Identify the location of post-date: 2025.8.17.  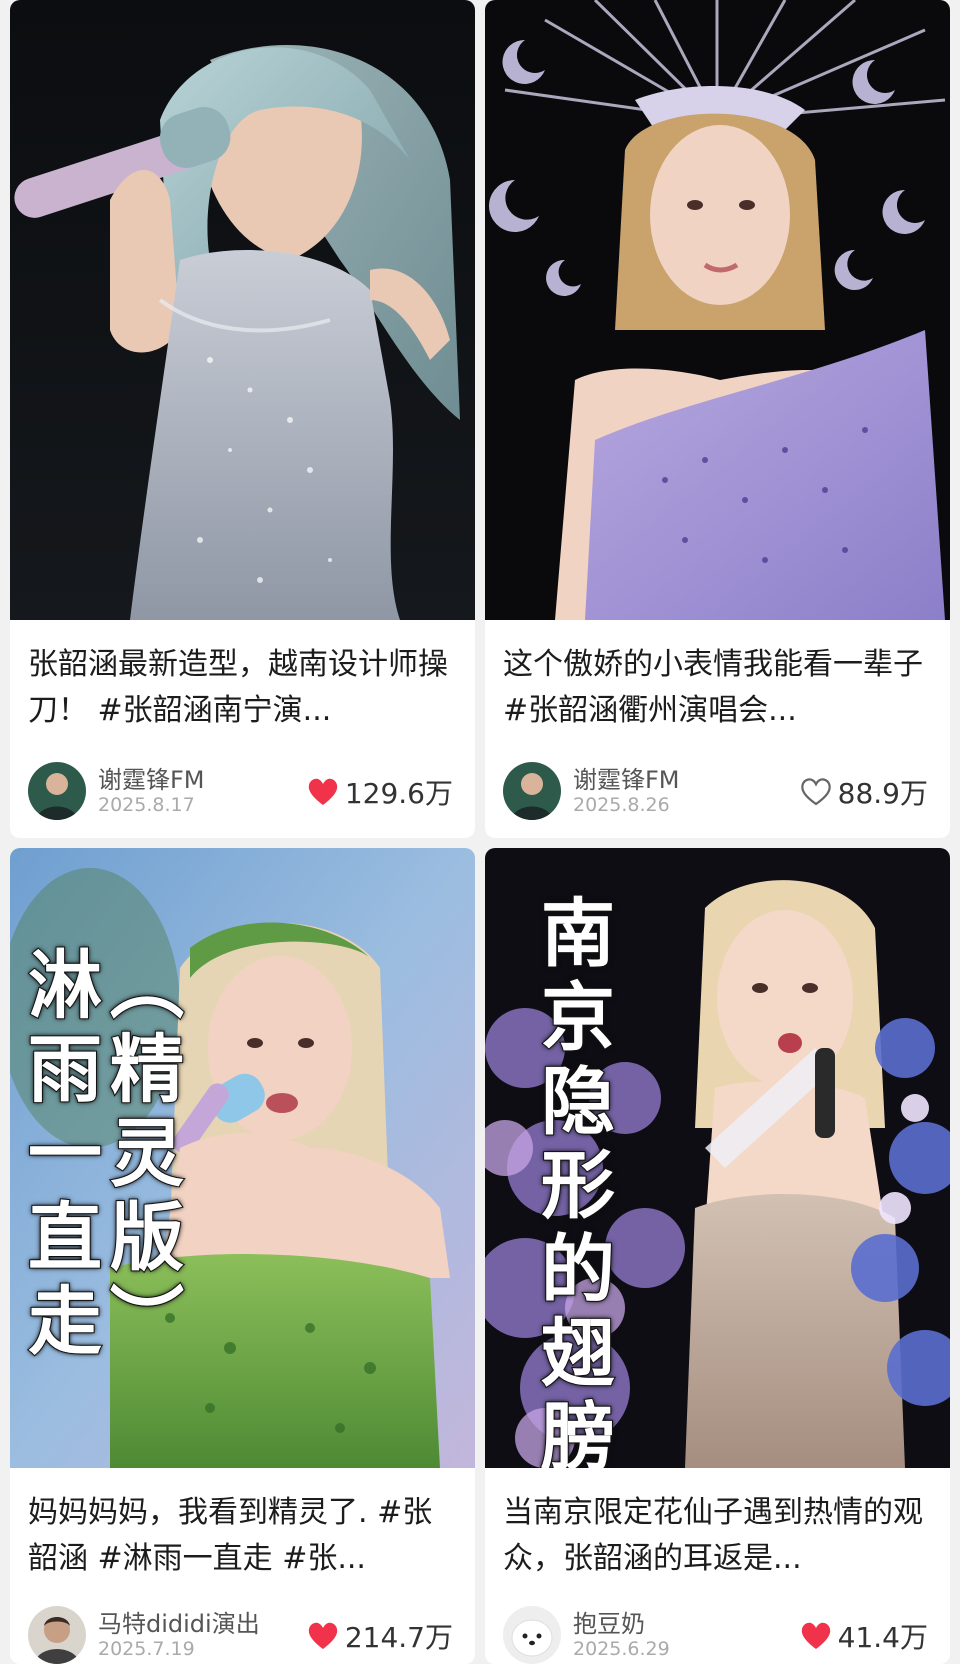
(146, 805).